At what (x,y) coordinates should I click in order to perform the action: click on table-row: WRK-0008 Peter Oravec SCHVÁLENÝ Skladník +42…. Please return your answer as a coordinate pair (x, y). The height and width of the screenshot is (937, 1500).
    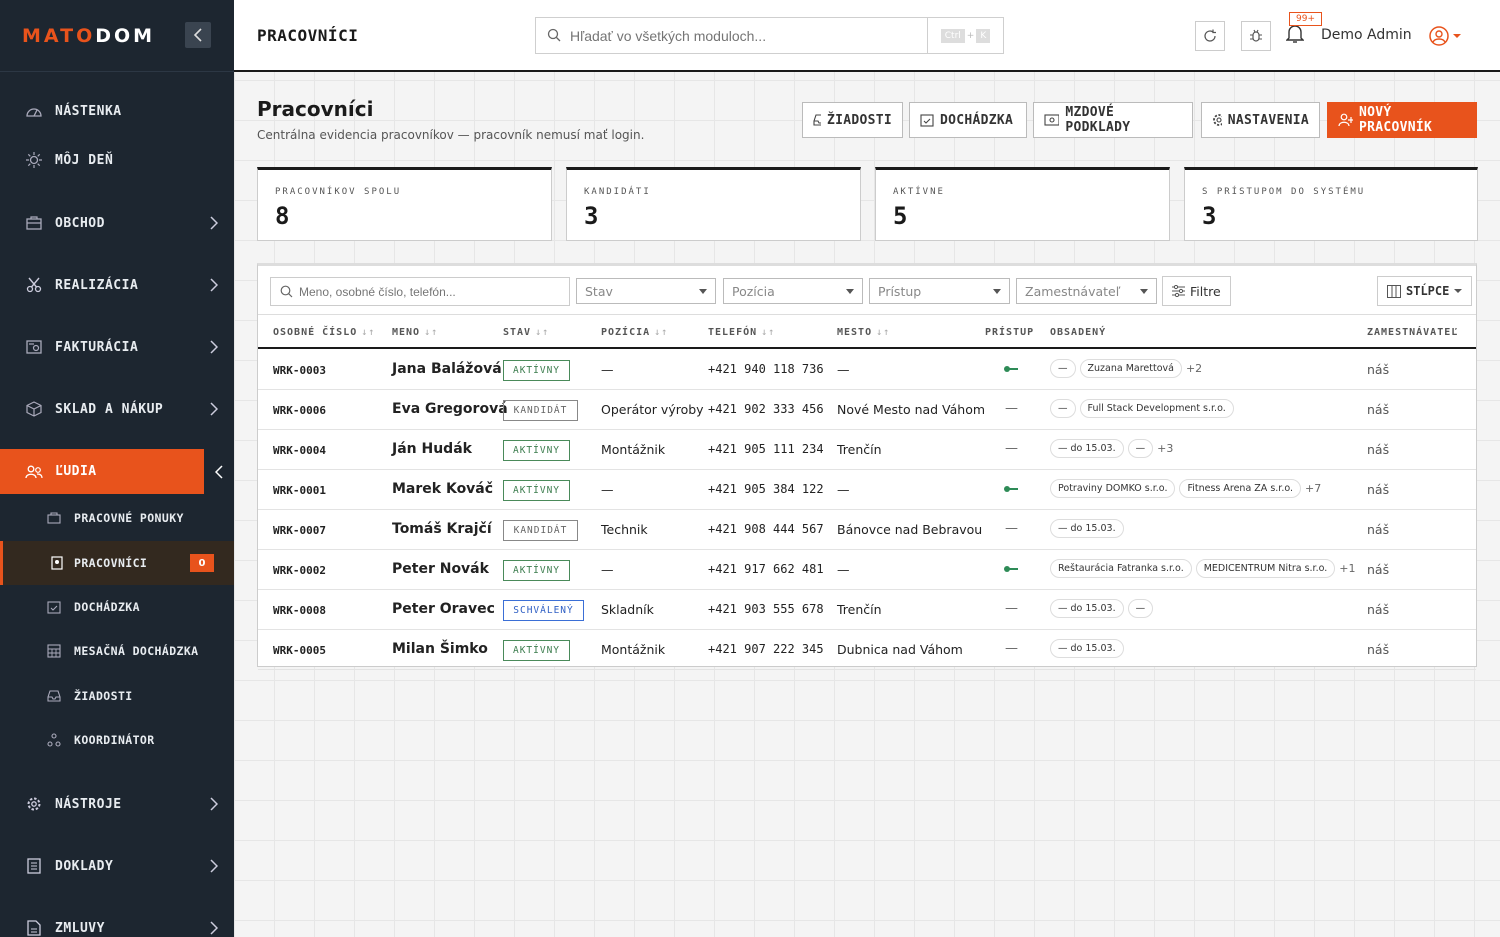
    Looking at the image, I should click on (867, 610).